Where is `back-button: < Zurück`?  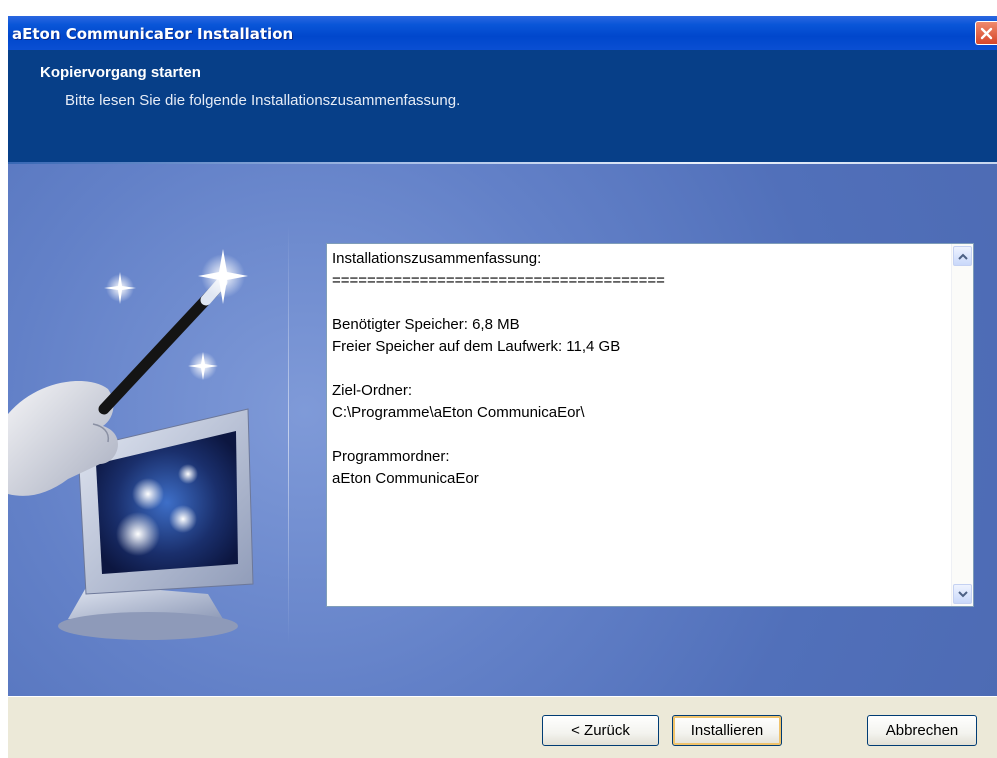
back-button: < Zurück is located at coordinates (600, 730).